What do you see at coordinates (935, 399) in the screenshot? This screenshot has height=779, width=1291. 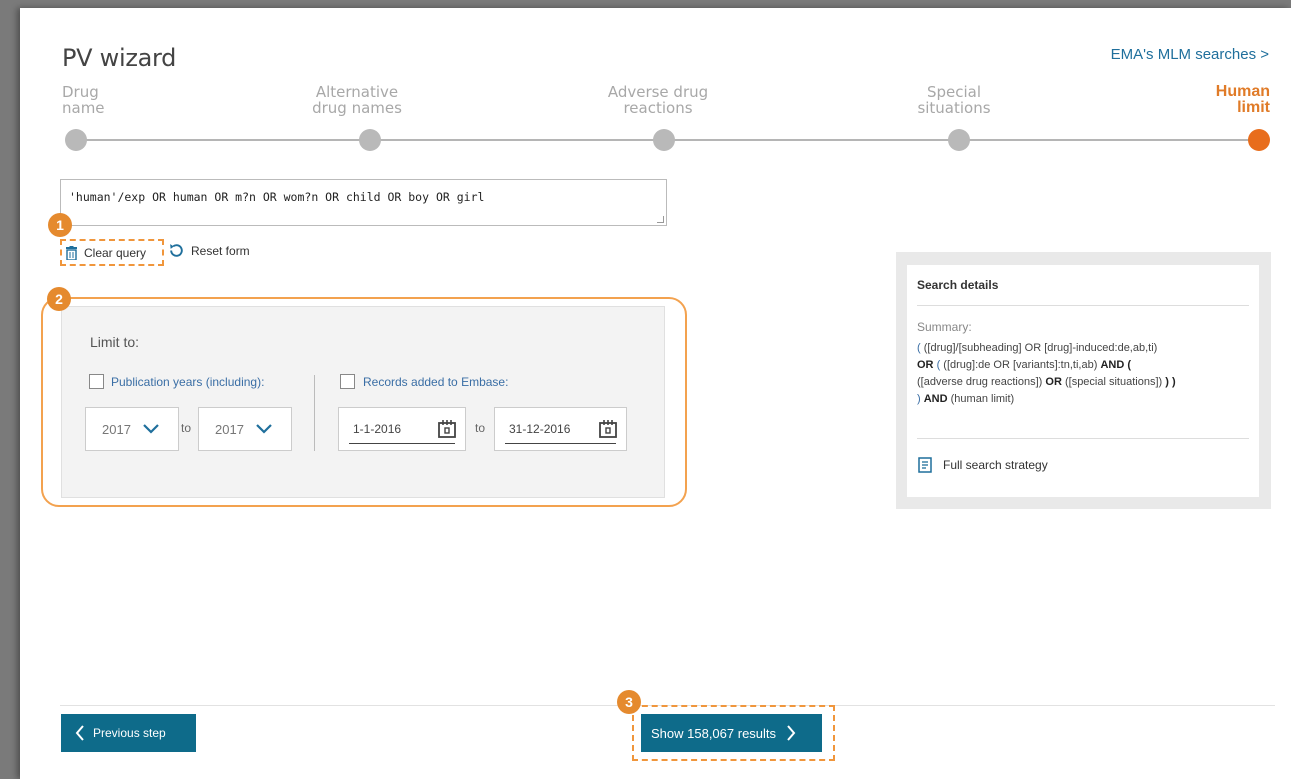 I see `summary-operator: AND` at bounding box center [935, 399].